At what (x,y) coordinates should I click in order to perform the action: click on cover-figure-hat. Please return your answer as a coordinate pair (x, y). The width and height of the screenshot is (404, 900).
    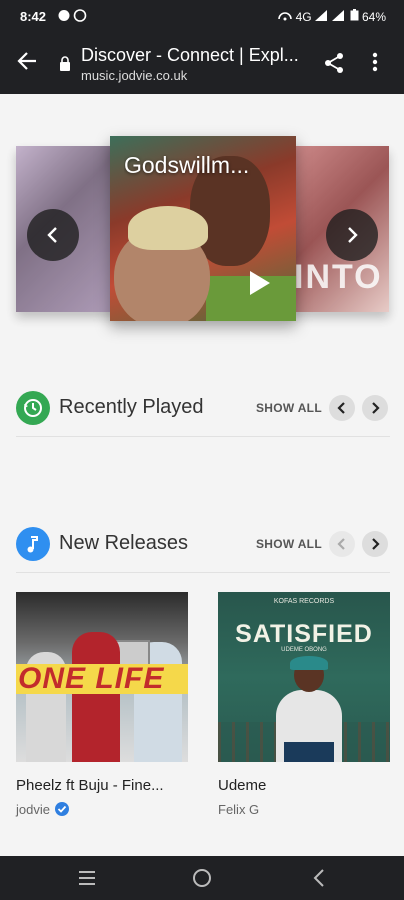
    Looking at the image, I should click on (309, 663).